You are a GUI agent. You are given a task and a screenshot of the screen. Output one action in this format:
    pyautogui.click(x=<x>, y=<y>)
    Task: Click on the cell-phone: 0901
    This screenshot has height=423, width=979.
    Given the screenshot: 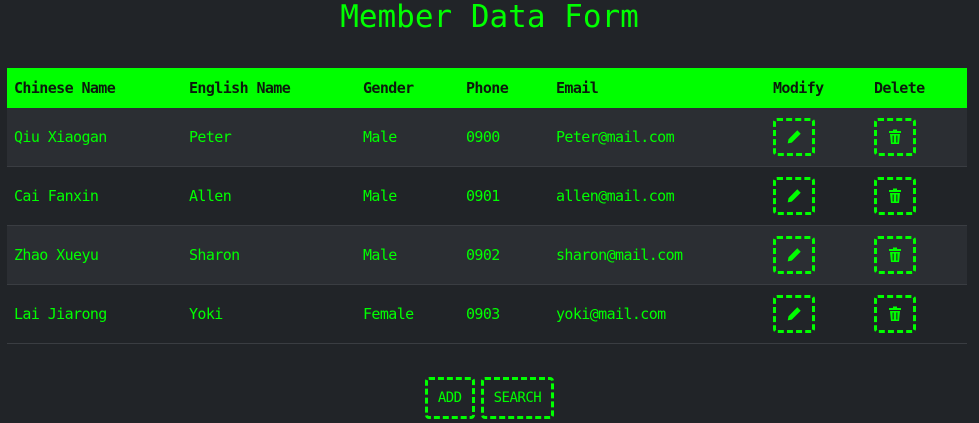 What is the action you would take?
    pyautogui.click(x=504, y=196)
    